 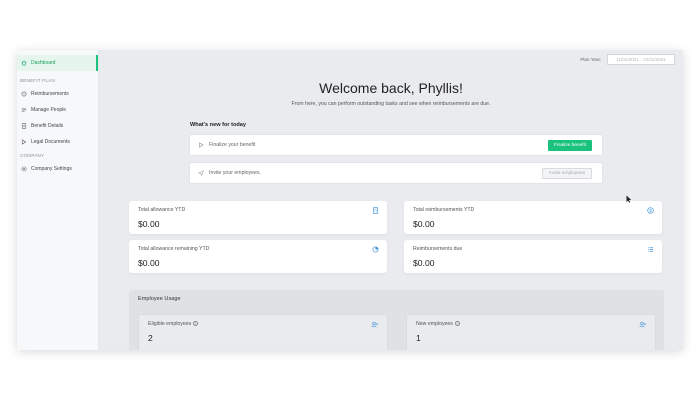 I want to click on stat-label: Total allowance remaining YTD, so click(x=174, y=249).